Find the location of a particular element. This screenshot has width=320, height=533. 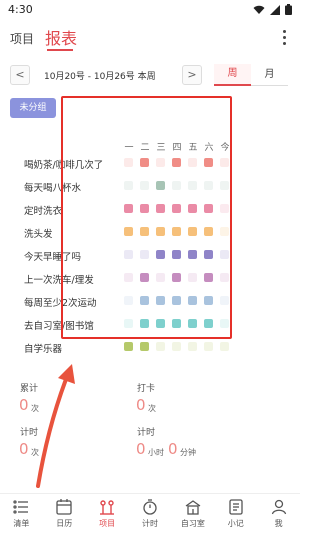

stat-checkin-unit: 次 is located at coordinates (152, 408).